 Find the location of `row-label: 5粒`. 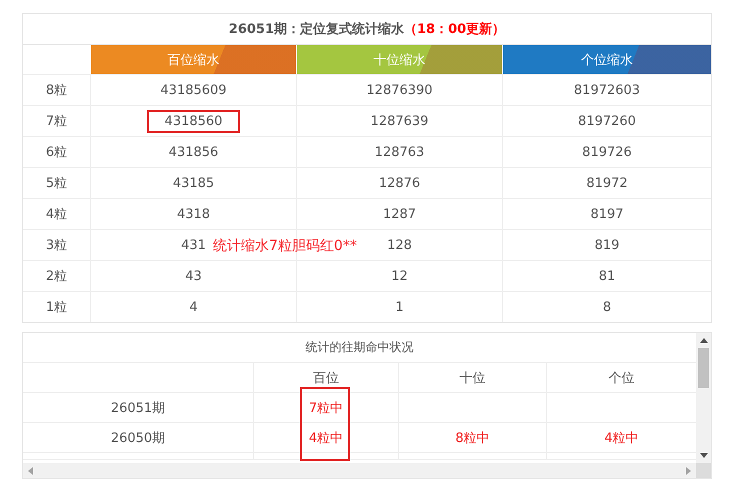

row-label: 5粒 is located at coordinates (56, 184).